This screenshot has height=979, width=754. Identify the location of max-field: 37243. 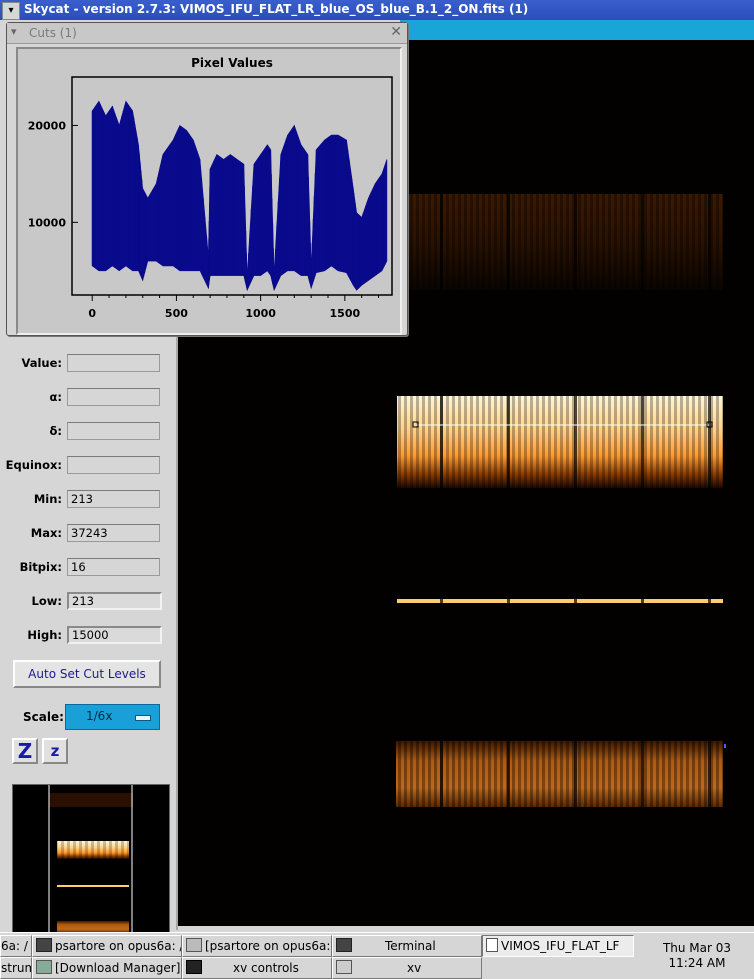
(113, 533).